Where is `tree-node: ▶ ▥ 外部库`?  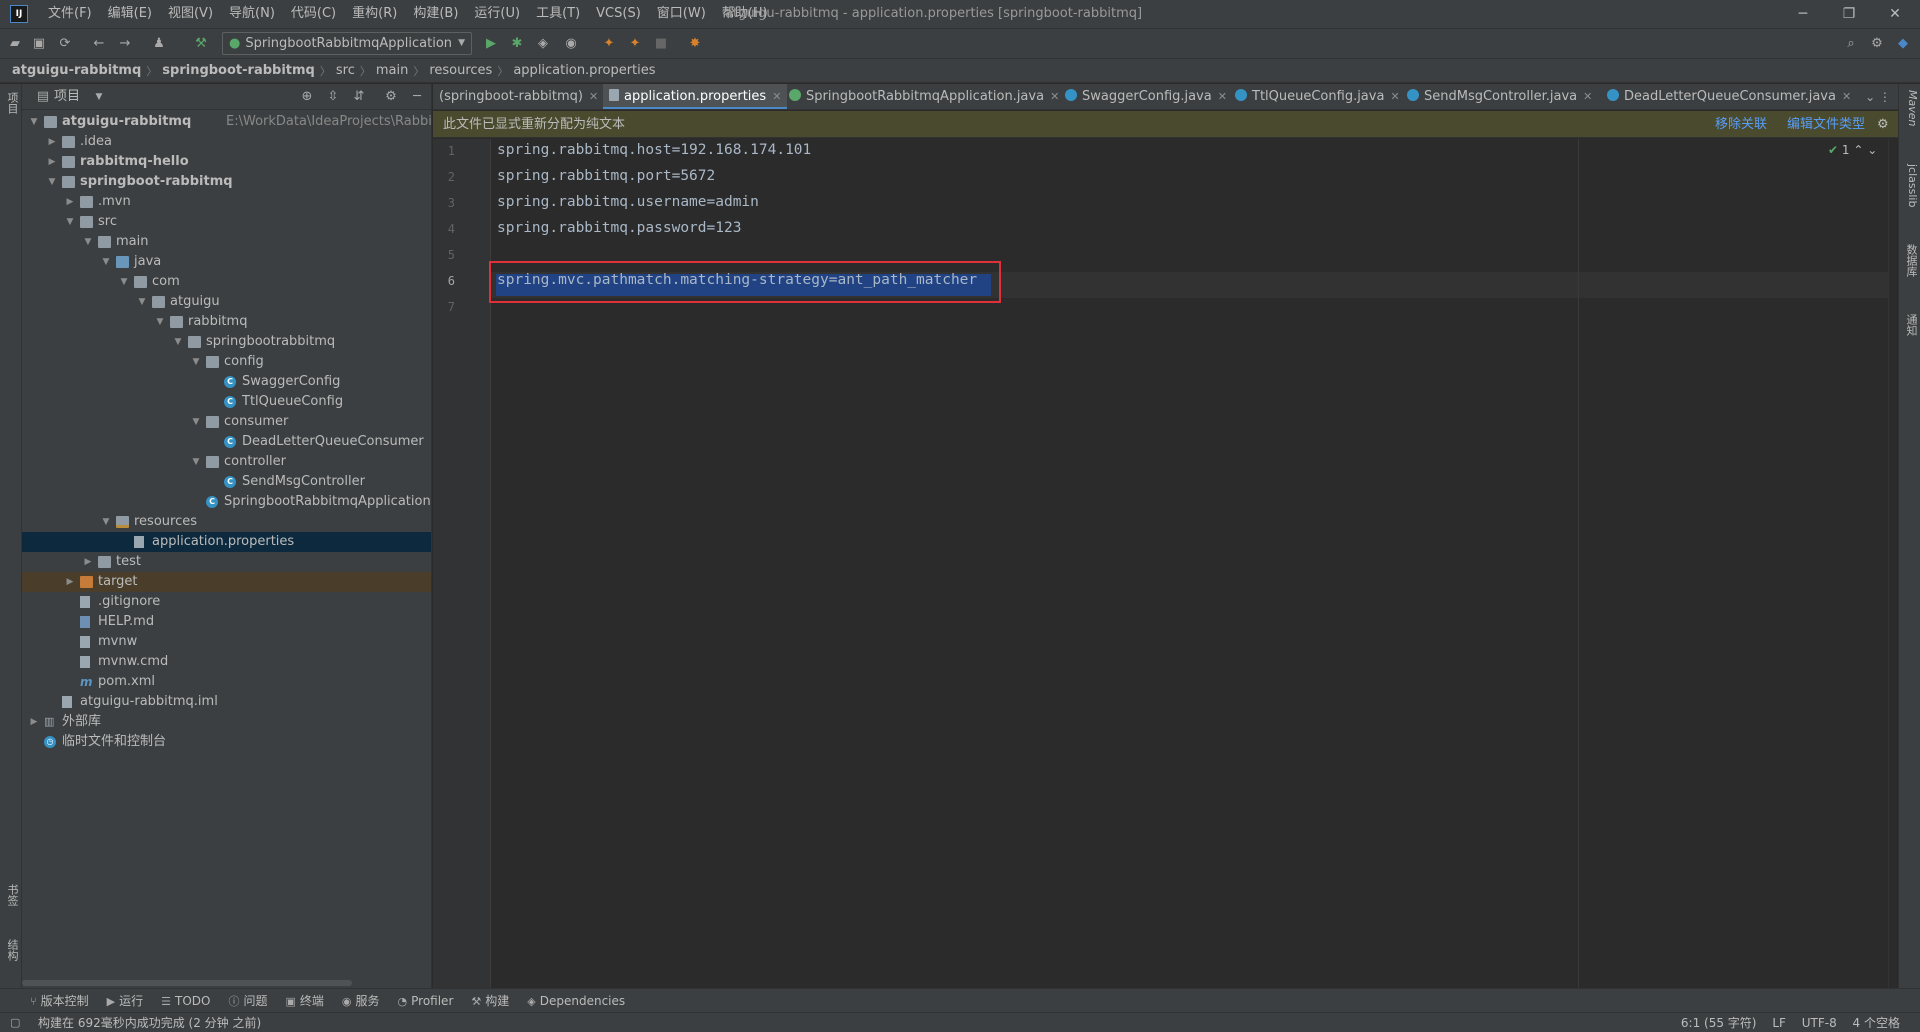 tree-node: ▶ ▥ 外部库 is located at coordinates (226, 722).